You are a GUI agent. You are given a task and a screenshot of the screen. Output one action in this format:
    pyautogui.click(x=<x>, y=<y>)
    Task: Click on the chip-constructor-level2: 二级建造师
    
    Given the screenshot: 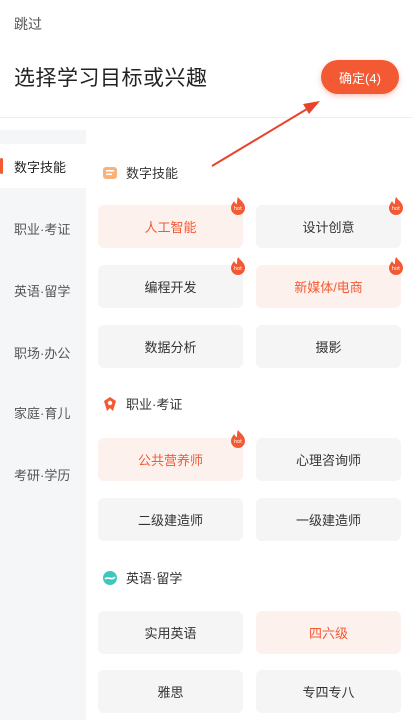 What is the action you would take?
    pyautogui.click(x=170, y=519)
    